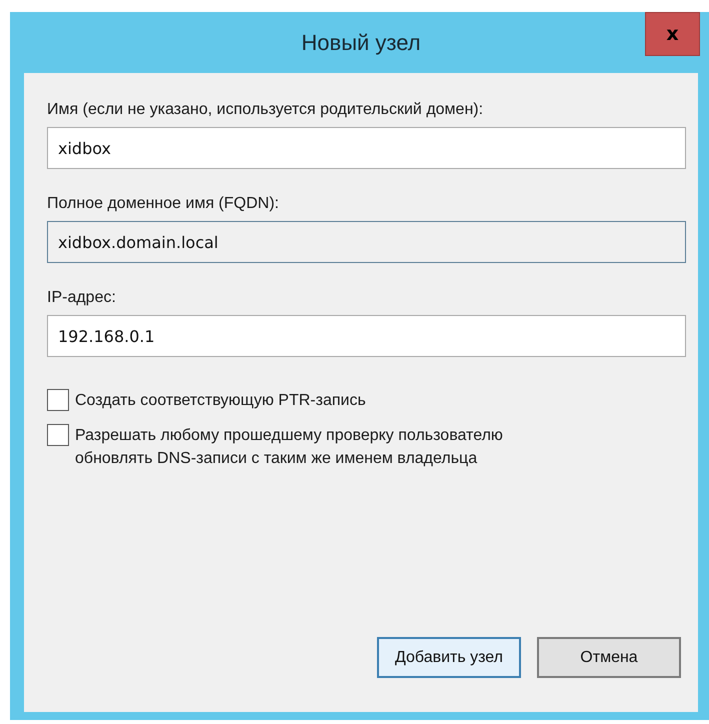  I want to click on input-field: 192.168.0.1, so click(366, 336).